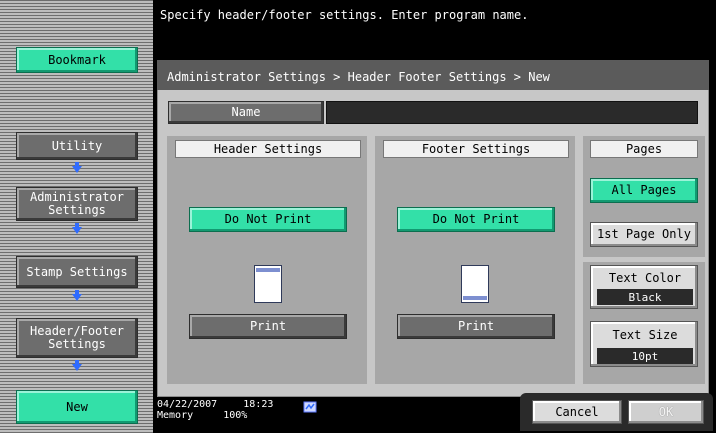 This screenshot has height=433, width=716. What do you see at coordinates (512, 112) in the screenshot?
I see `name-field` at bounding box center [512, 112].